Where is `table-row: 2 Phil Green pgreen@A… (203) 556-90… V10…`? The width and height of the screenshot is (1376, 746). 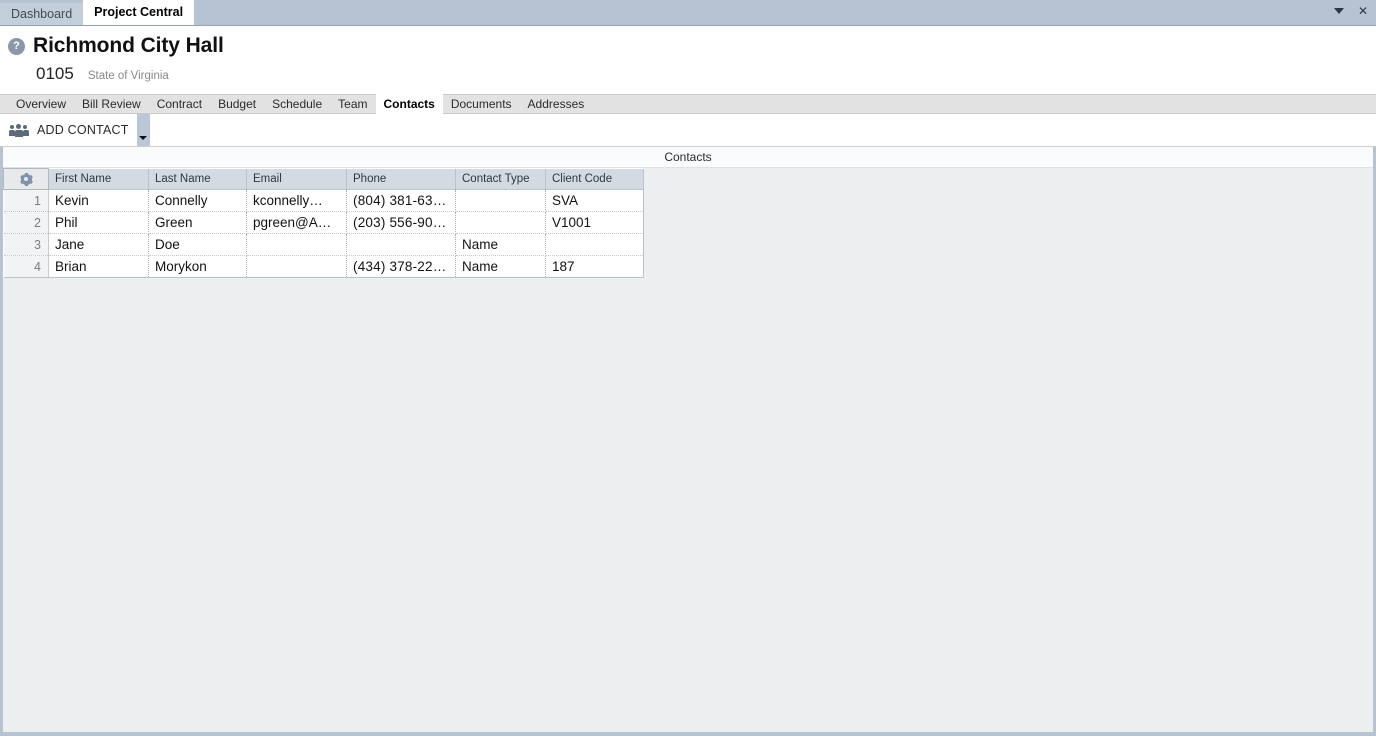 table-row: 2 Phil Green pgreen@A… (203) 556-90… V10… is located at coordinates (323, 222).